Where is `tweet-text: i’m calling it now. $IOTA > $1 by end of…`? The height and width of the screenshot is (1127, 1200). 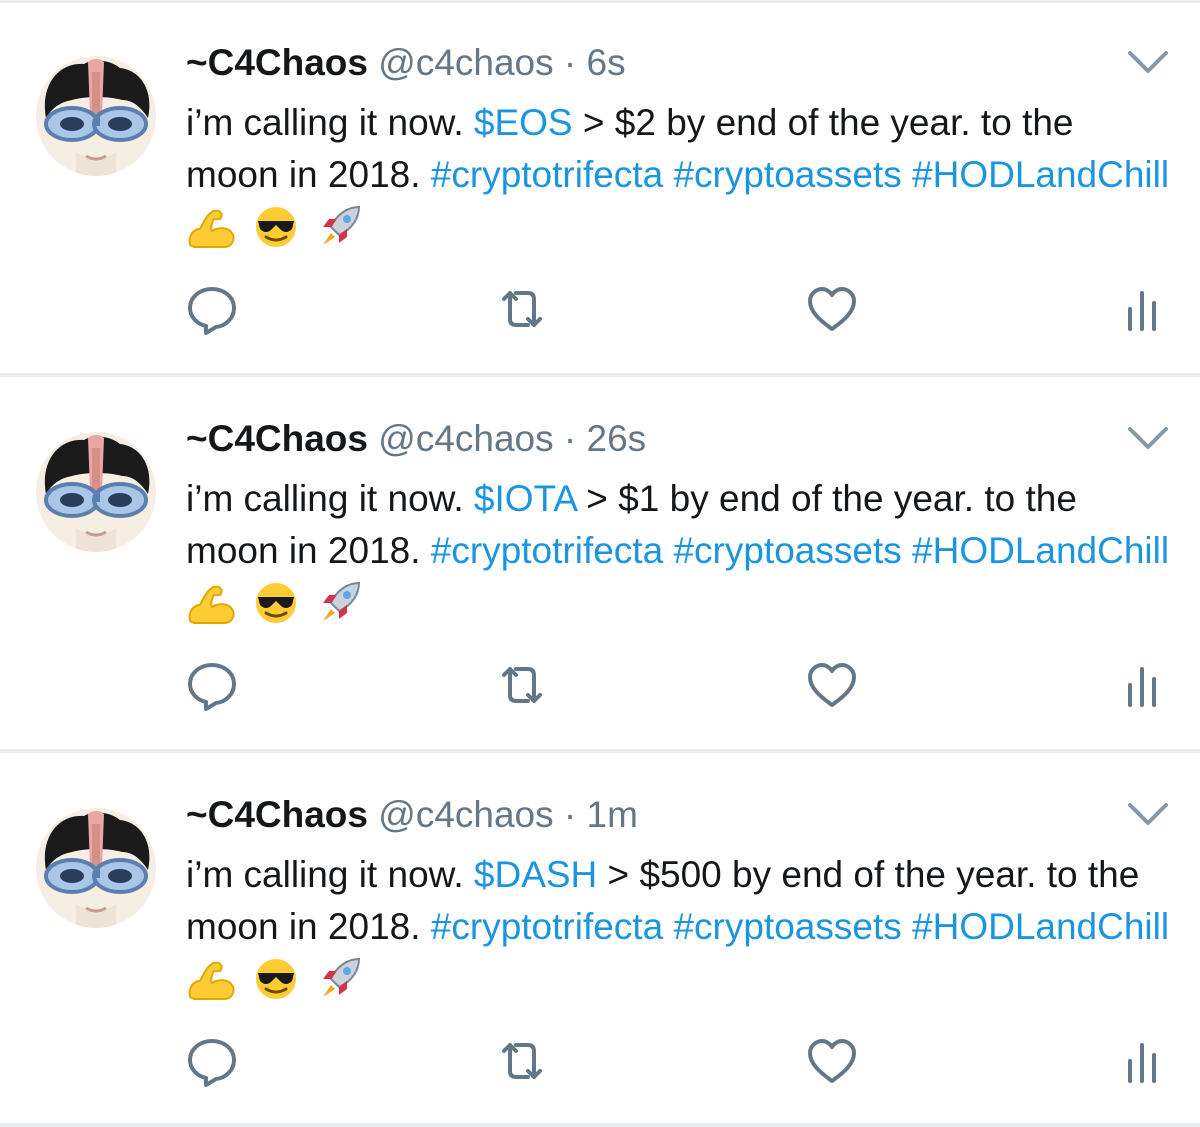
tweet-text: i’m calling it now. $IOTA > $1 by end of… is located at coordinates (681, 551).